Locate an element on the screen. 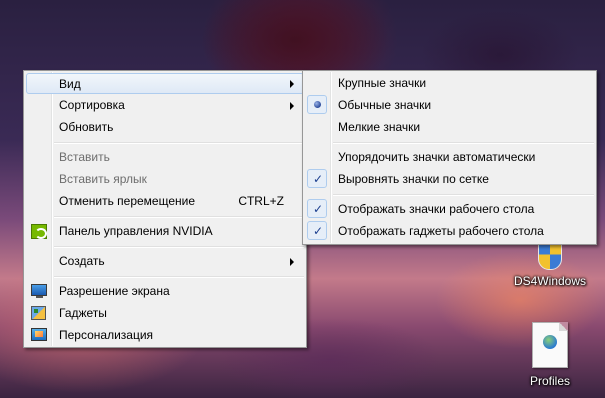 The height and width of the screenshot is (398, 605). menu-item-view: Вид is located at coordinates (165, 83).